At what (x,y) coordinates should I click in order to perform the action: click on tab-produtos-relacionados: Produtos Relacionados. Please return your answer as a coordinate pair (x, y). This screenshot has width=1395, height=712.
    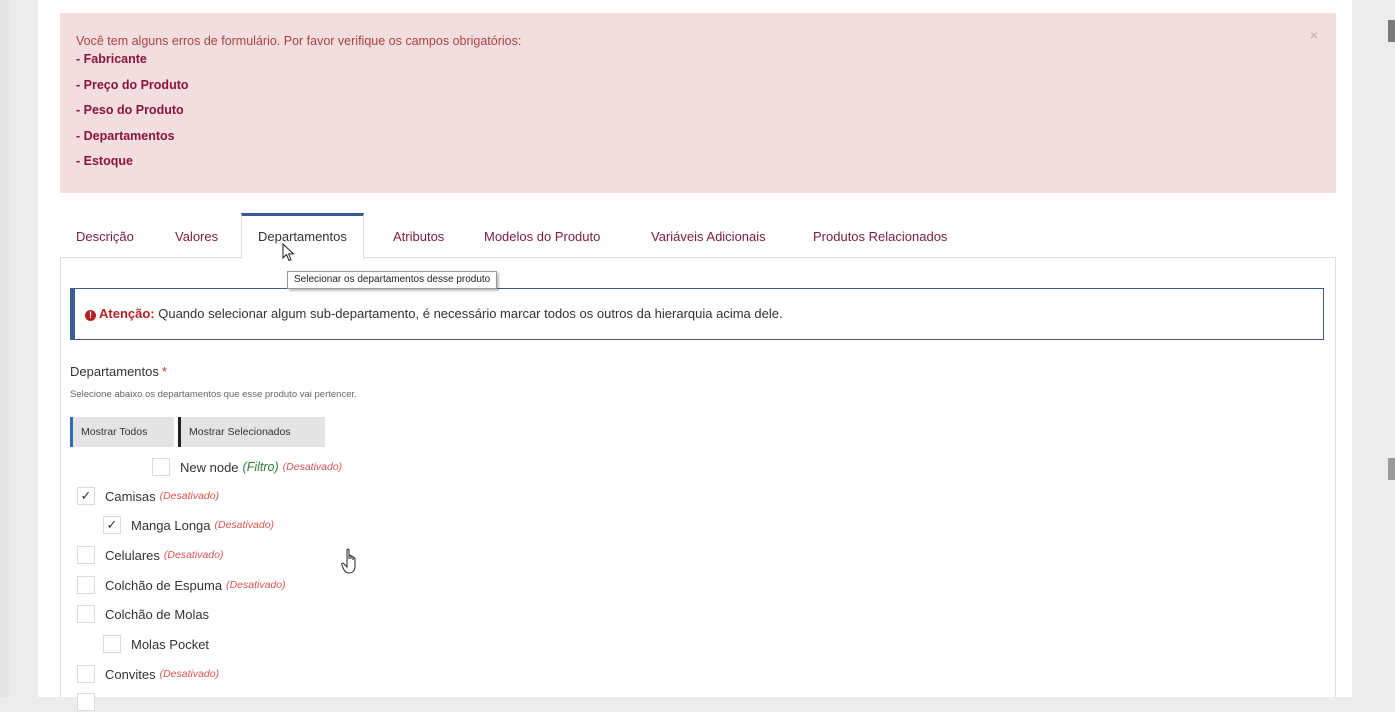
    Looking at the image, I should click on (880, 235).